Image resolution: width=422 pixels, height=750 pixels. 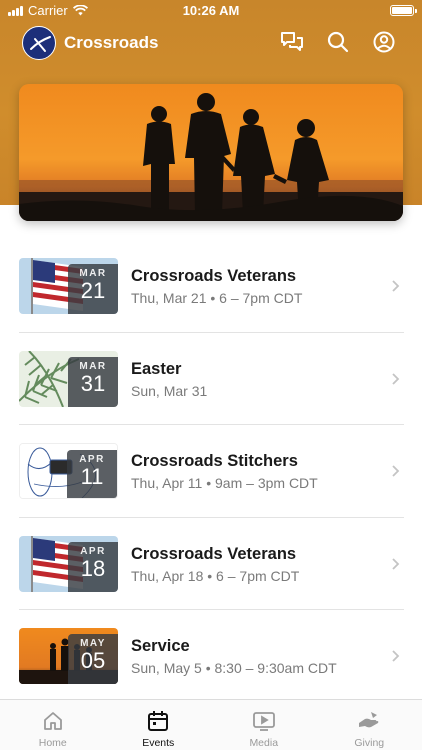 What do you see at coordinates (384, 42) in the screenshot?
I see `account-icon` at bounding box center [384, 42].